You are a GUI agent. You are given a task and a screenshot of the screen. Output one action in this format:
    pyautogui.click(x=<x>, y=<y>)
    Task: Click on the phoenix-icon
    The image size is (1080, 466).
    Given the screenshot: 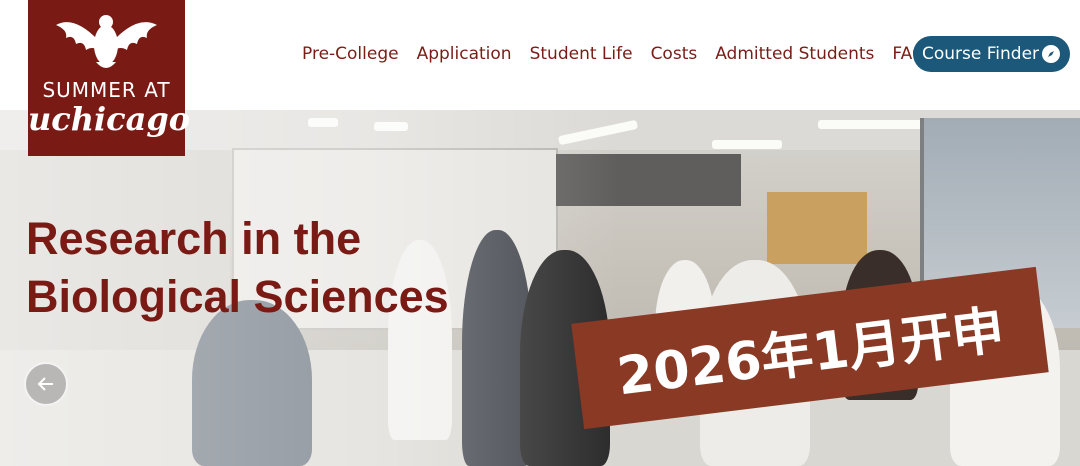 What is the action you would take?
    pyautogui.click(x=106, y=41)
    